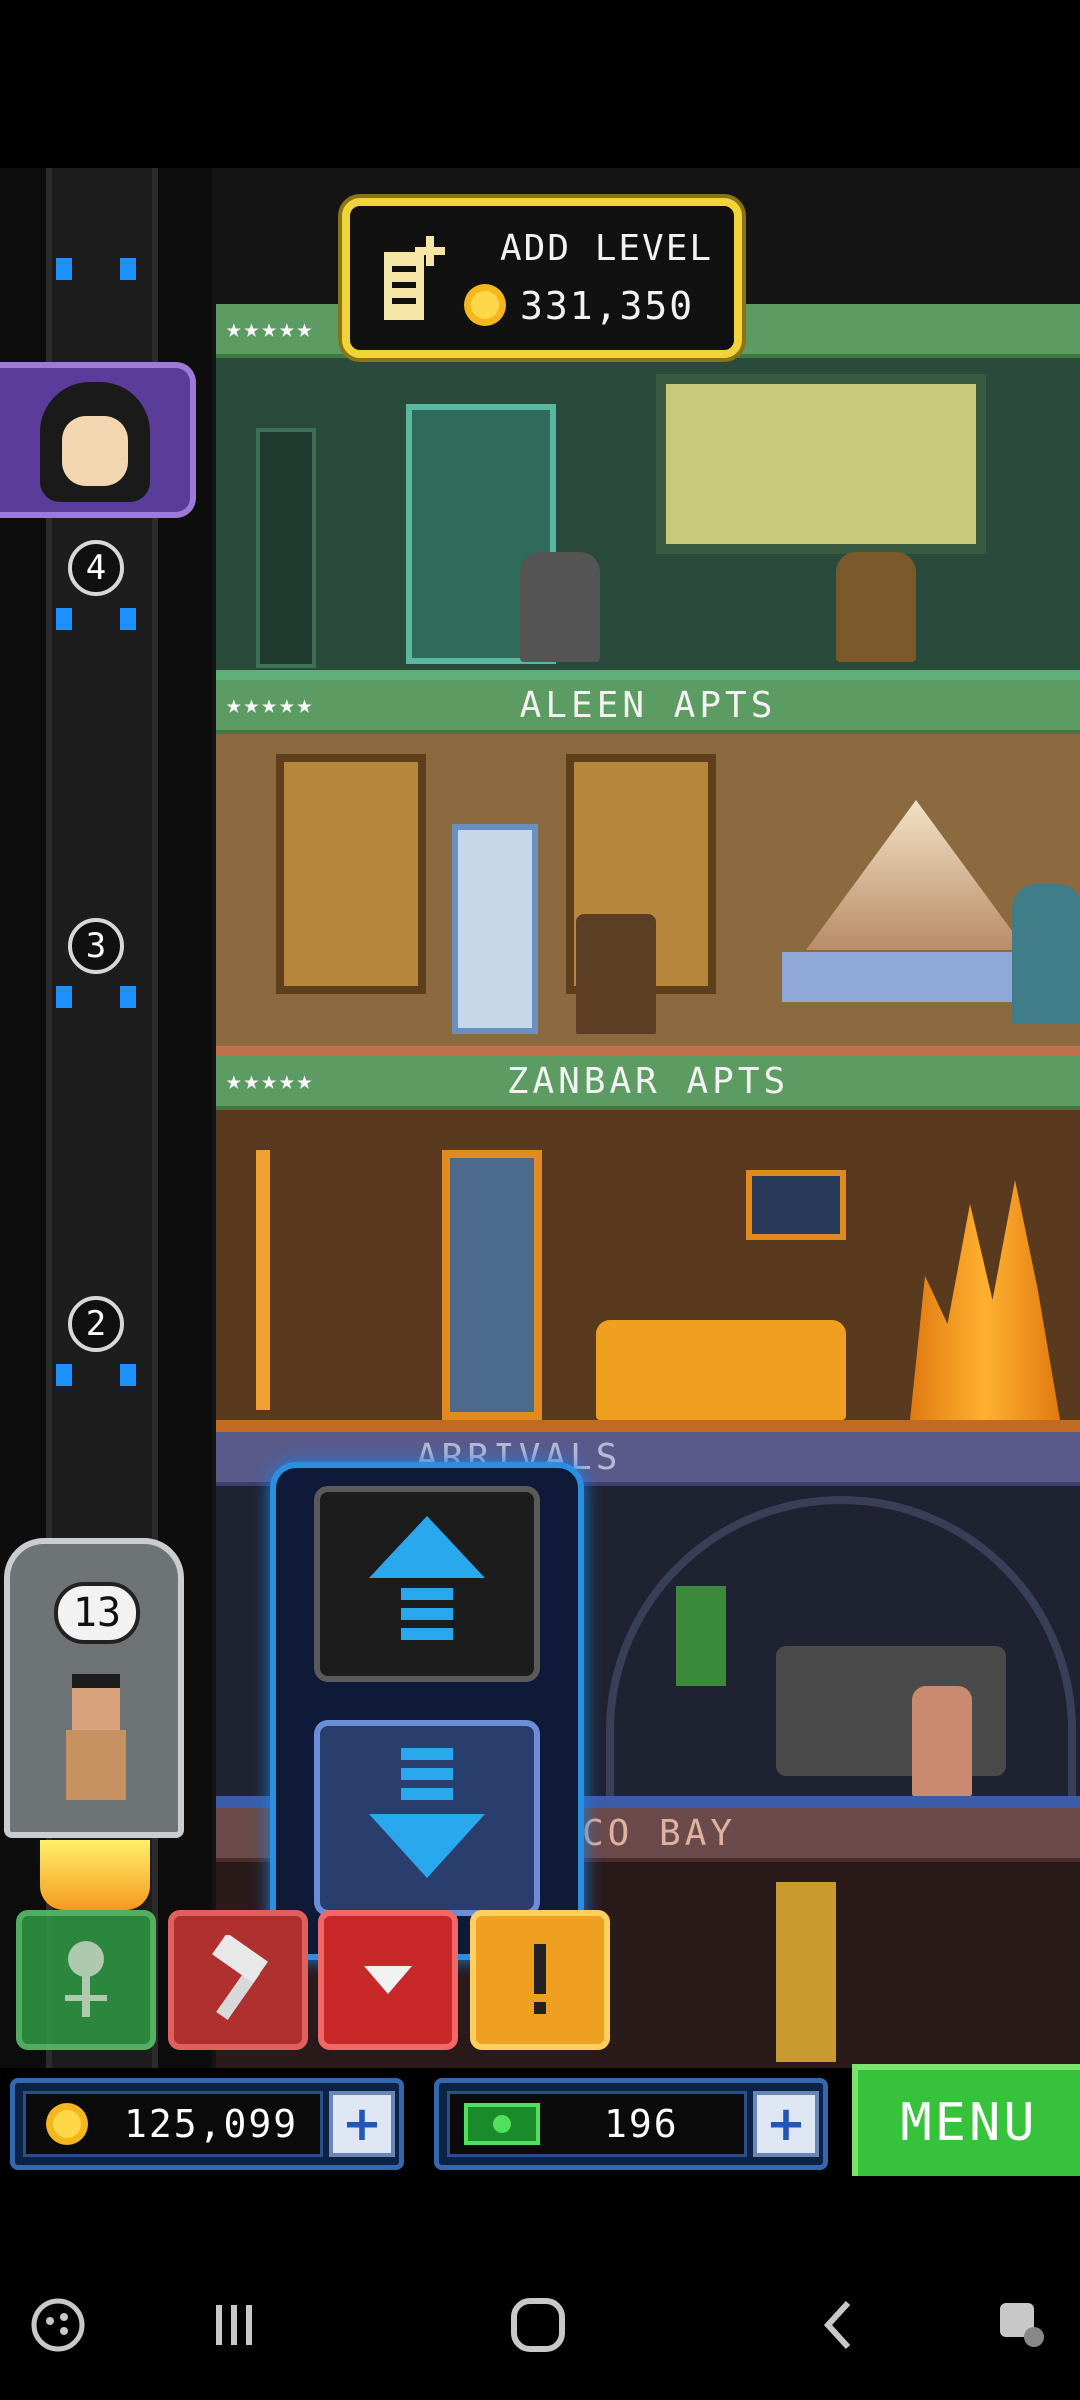 The height and width of the screenshot is (2400, 1080). What do you see at coordinates (806, 1972) in the screenshot?
I see `crane-decor` at bounding box center [806, 1972].